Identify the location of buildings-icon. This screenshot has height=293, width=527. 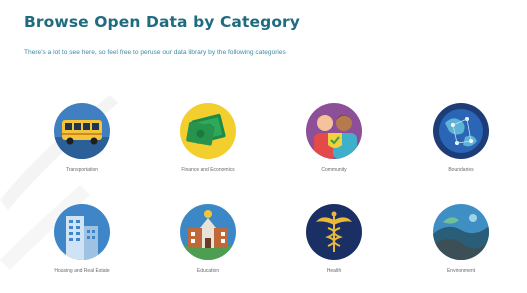
(82, 232).